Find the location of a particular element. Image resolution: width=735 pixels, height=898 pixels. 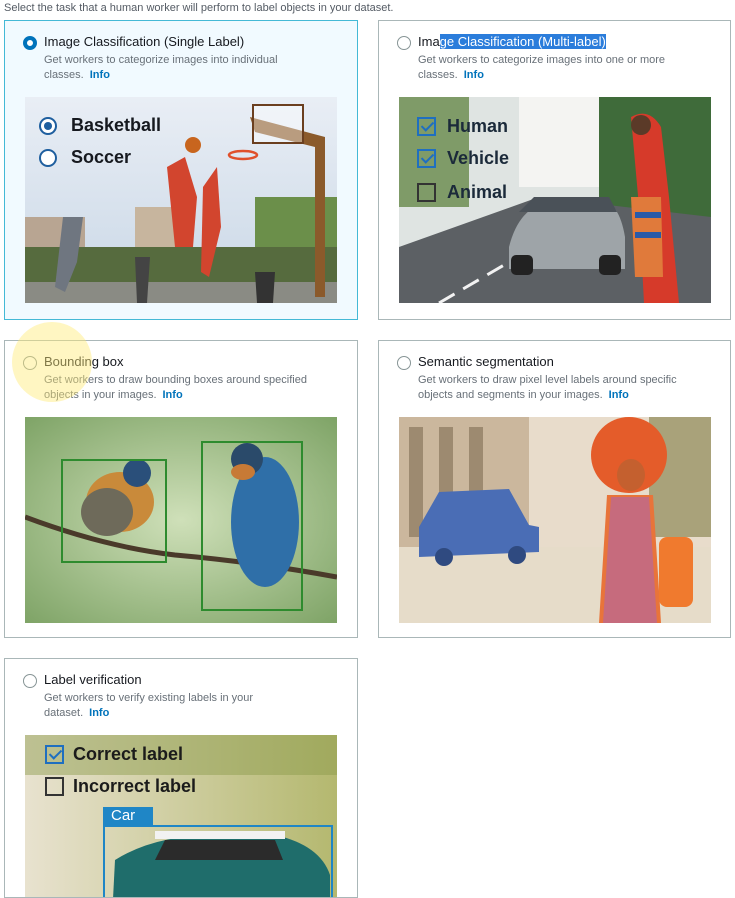

radio-basketball is located at coordinates (48, 126).